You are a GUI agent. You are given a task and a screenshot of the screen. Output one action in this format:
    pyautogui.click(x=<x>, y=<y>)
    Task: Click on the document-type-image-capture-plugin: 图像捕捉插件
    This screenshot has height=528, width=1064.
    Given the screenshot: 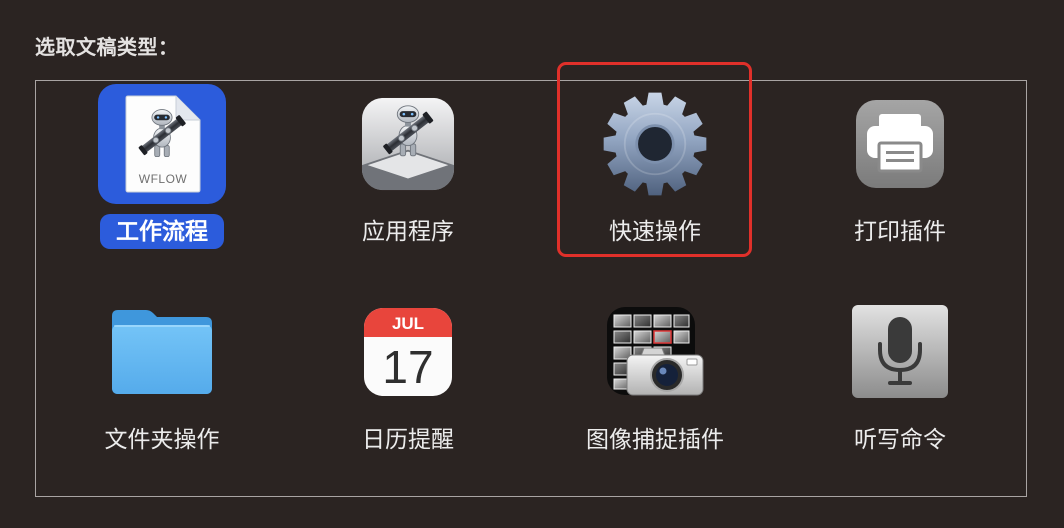 What is the action you would take?
    pyautogui.click(x=655, y=377)
    